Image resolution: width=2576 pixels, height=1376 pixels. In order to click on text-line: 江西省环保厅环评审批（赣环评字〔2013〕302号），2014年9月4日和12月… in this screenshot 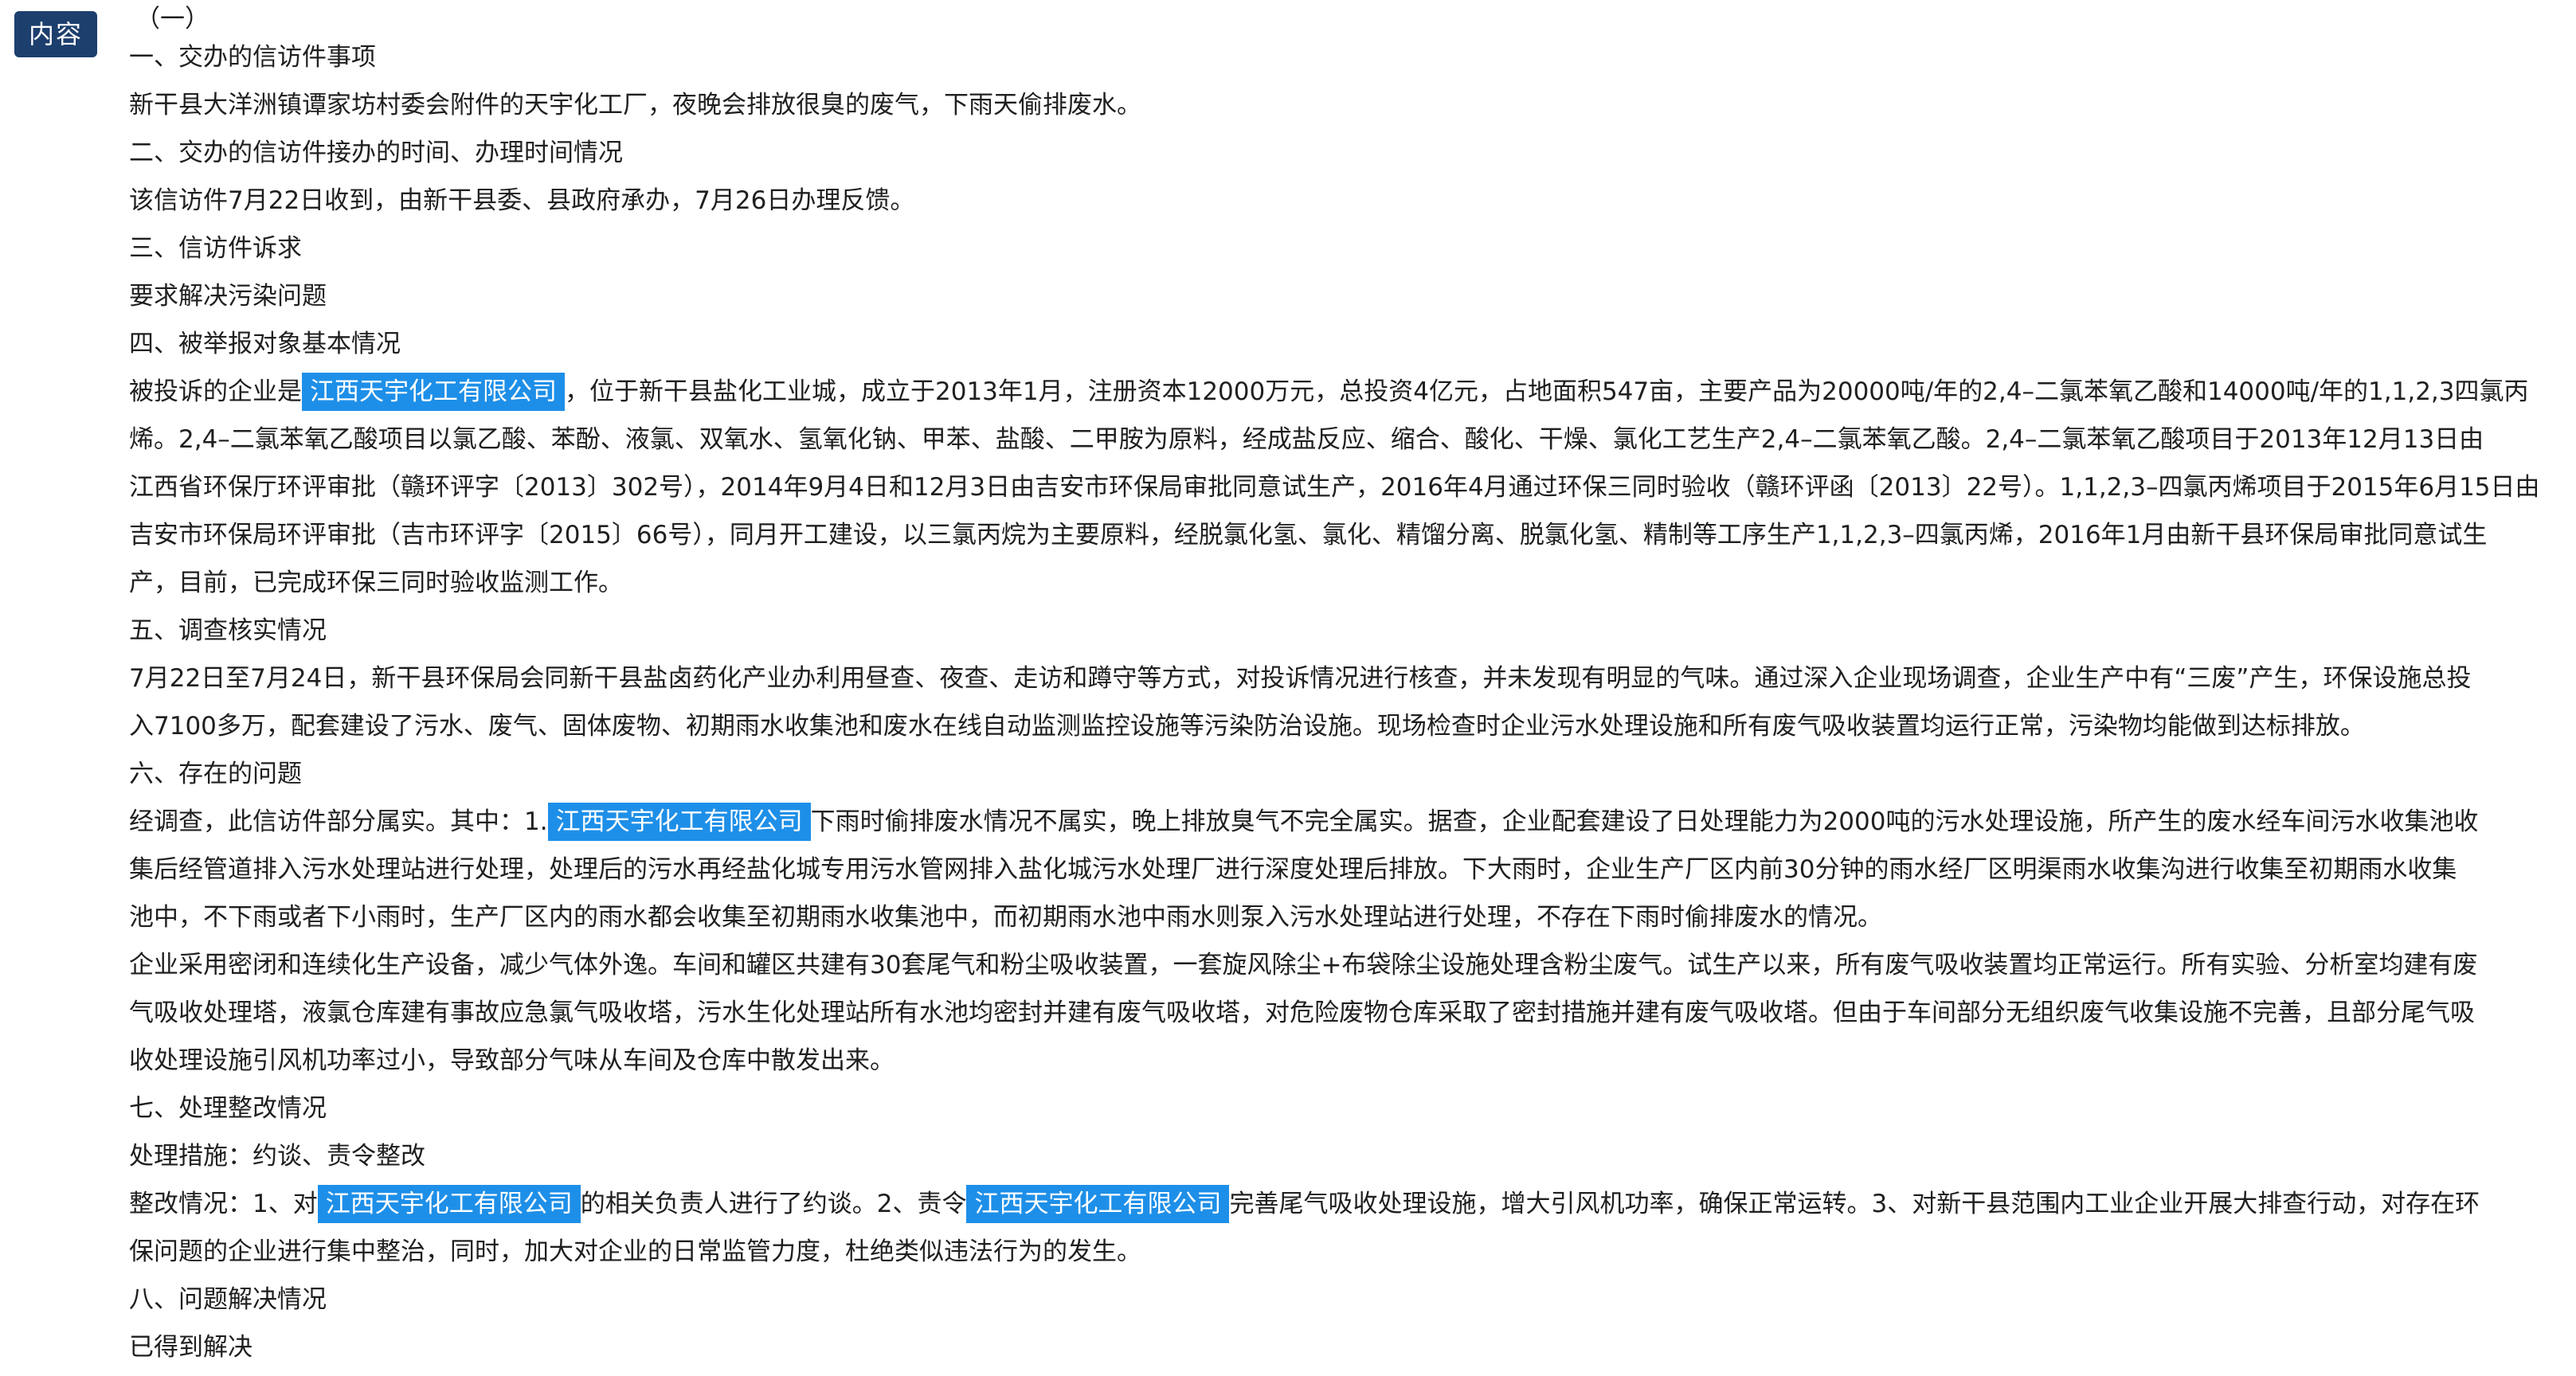, I will do `click(1340, 487)`.